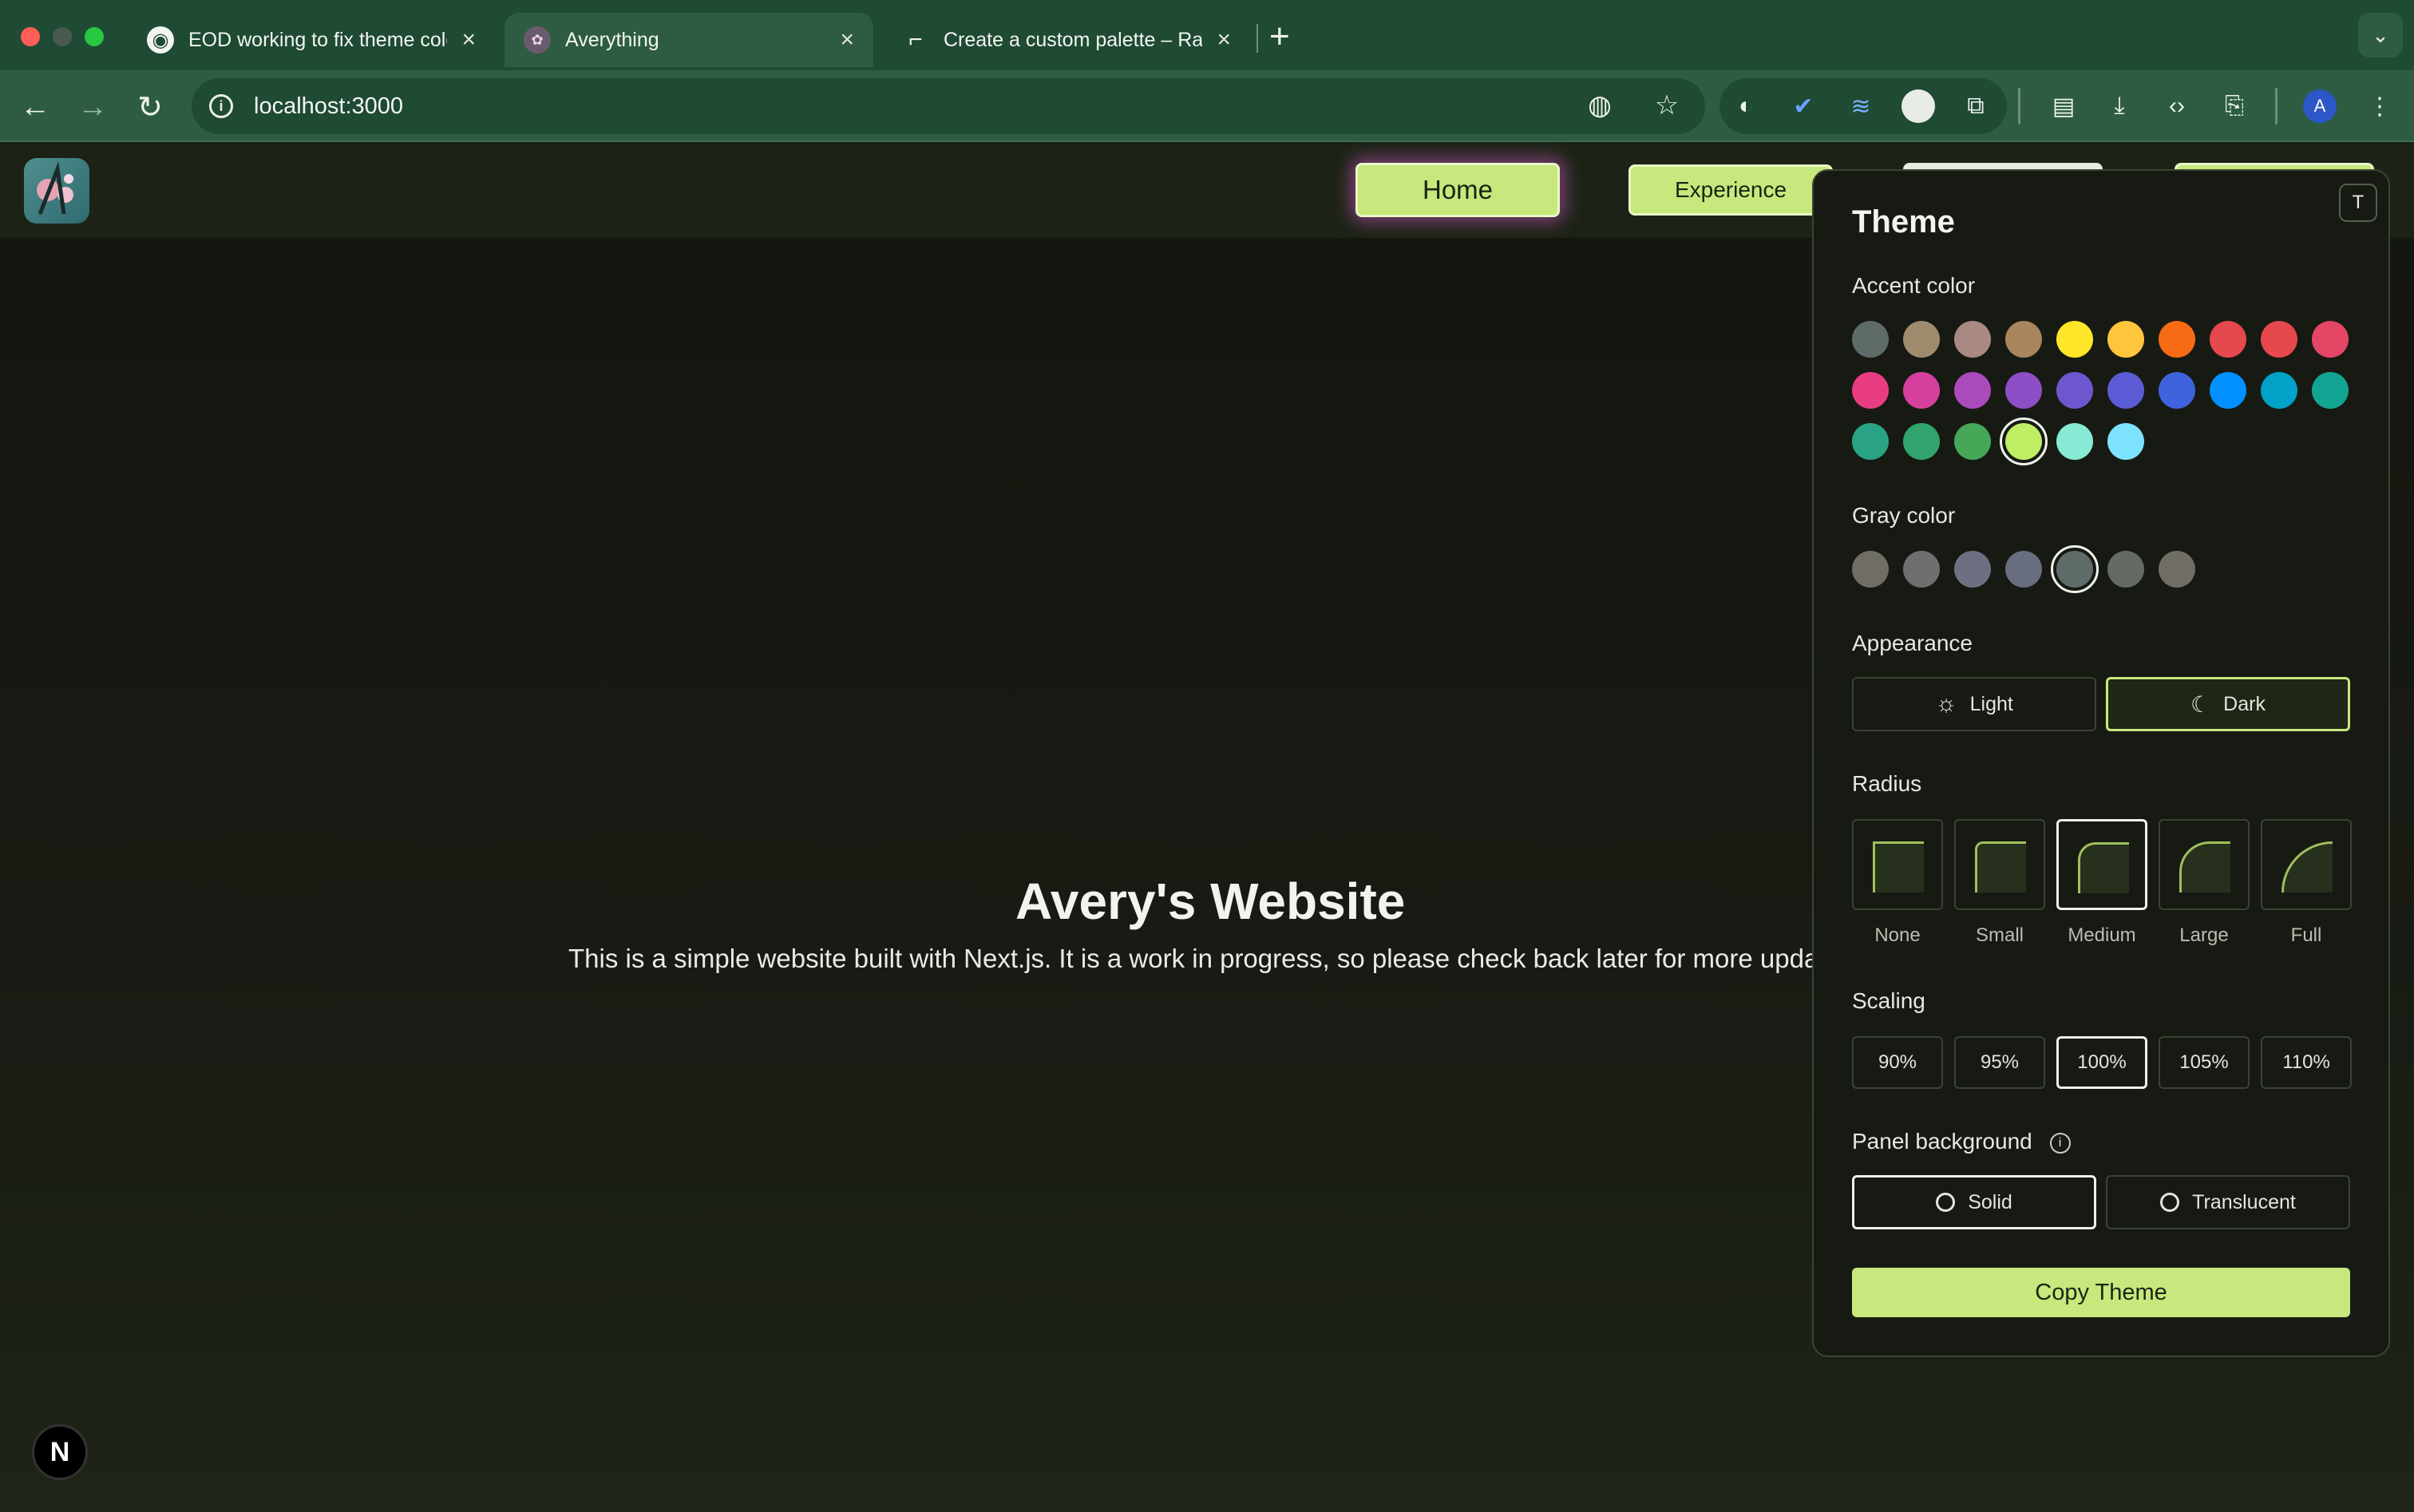 Image resolution: width=2414 pixels, height=1512 pixels. What do you see at coordinates (2306, 1062) in the screenshot?
I see `scaling-option: 110%` at bounding box center [2306, 1062].